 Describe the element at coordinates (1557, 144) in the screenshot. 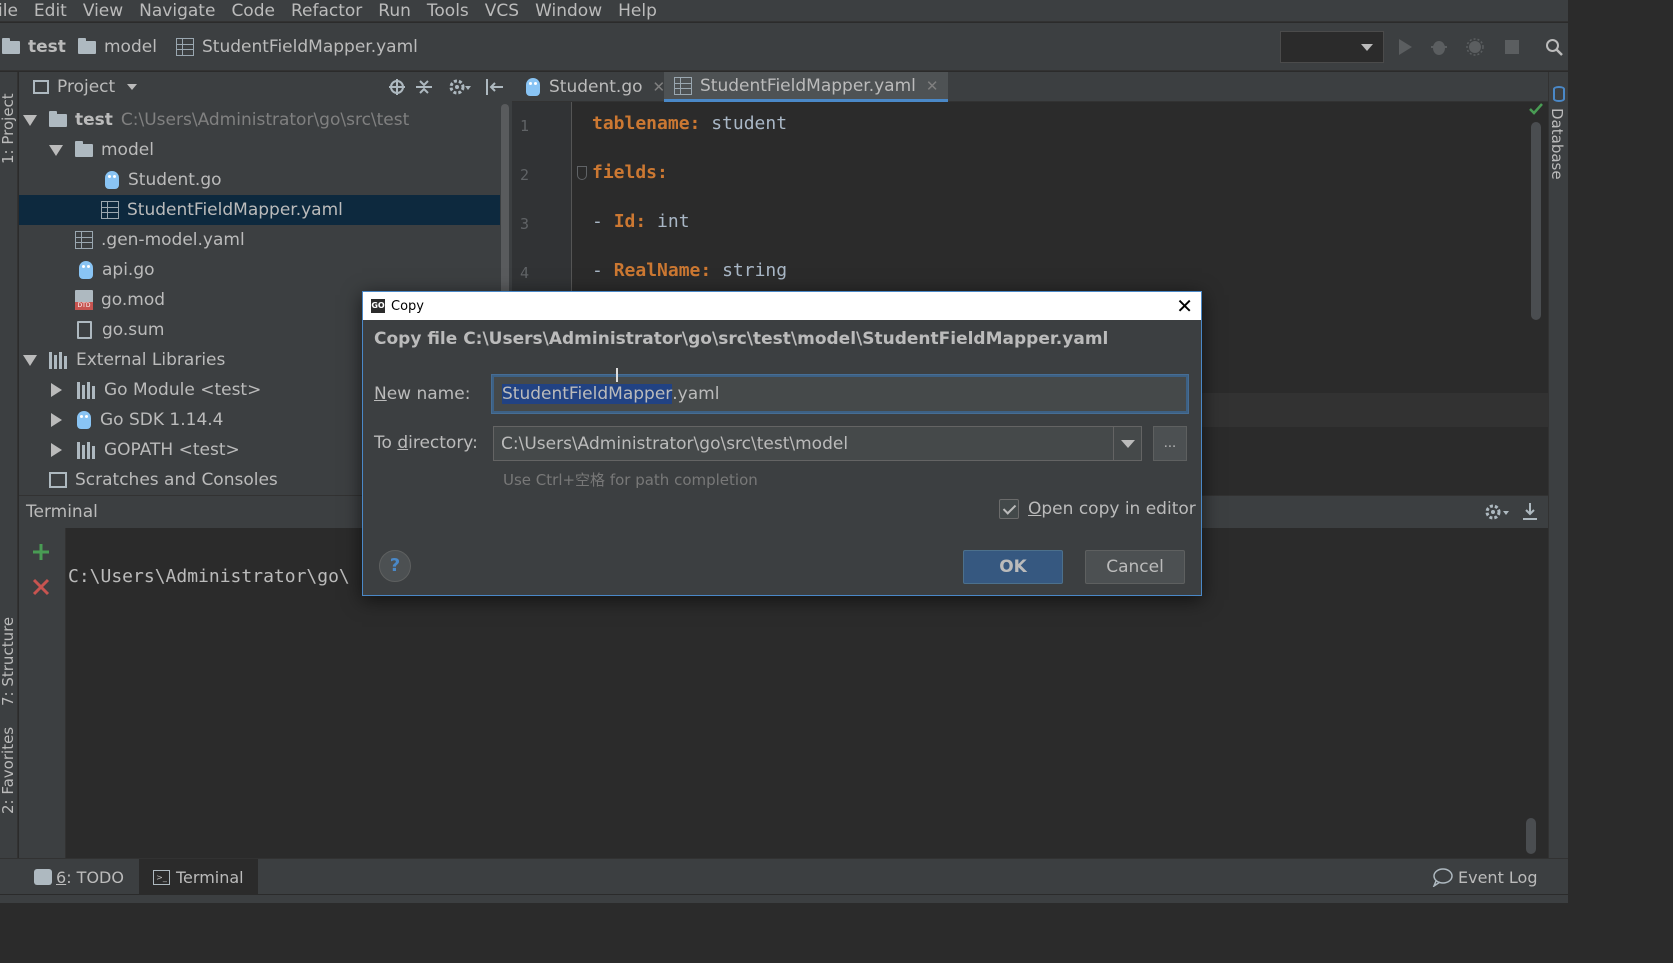

I see `tool-window-database: Database` at that location.